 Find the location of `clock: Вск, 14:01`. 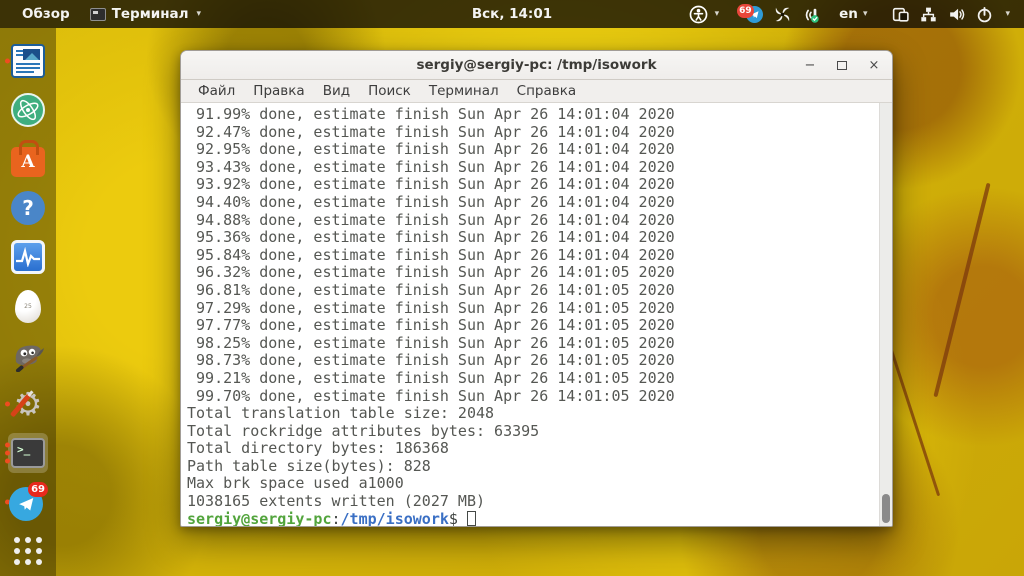

clock: Вск, 14:01 is located at coordinates (512, 14).